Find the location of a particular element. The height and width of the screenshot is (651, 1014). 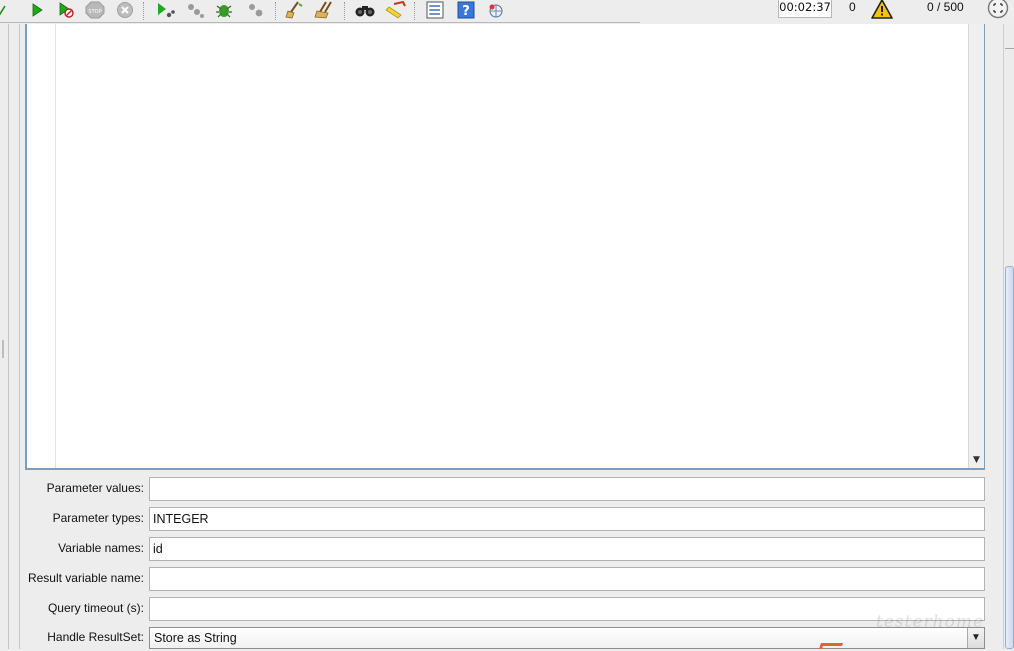

parameter-types-row: Parameter types: is located at coordinates (504, 518).